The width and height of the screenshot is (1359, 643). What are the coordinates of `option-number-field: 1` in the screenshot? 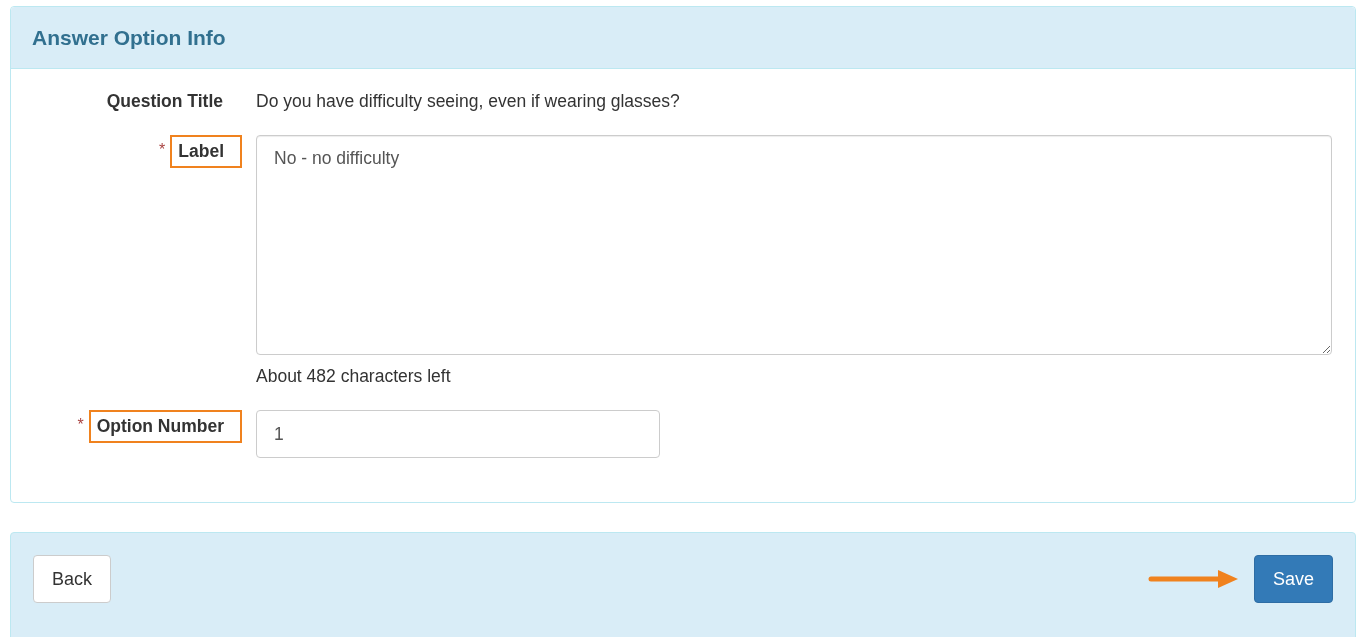 It's located at (458, 434).